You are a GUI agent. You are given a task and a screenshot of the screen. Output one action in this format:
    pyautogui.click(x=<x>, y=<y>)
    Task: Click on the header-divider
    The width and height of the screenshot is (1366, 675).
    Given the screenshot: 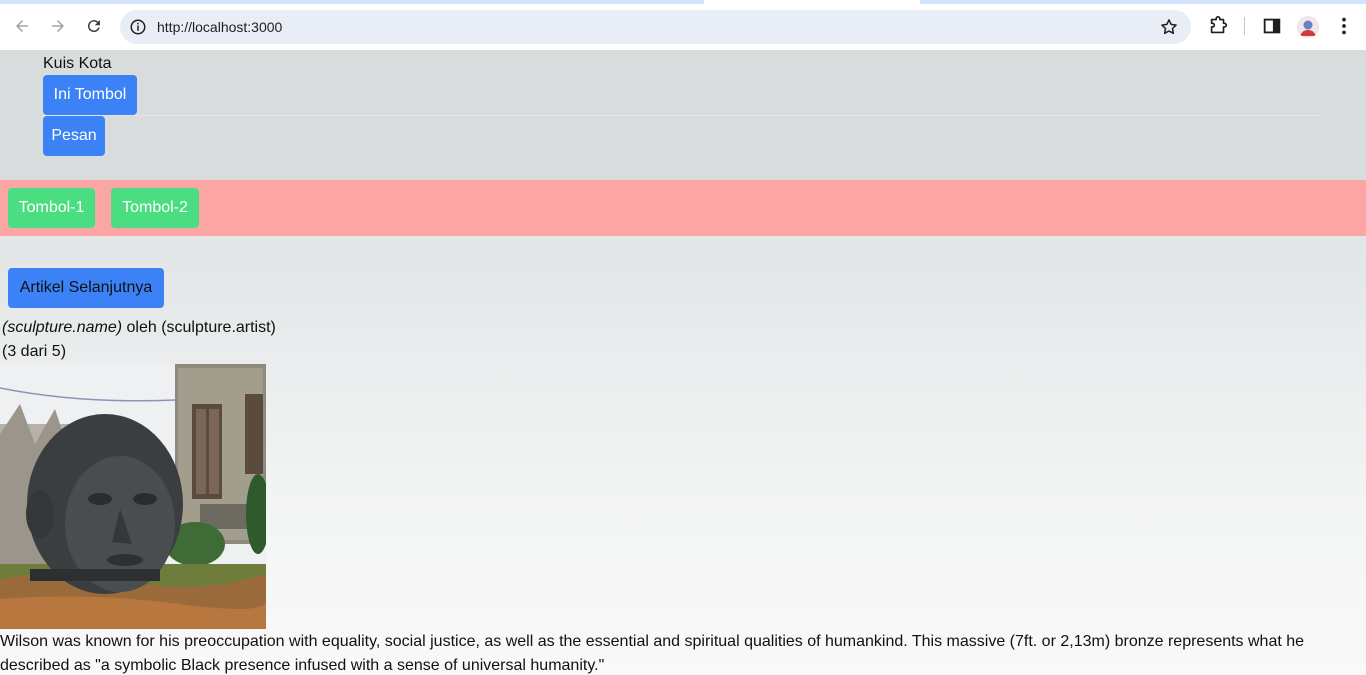 What is the action you would take?
    pyautogui.click(x=683, y=115)
    